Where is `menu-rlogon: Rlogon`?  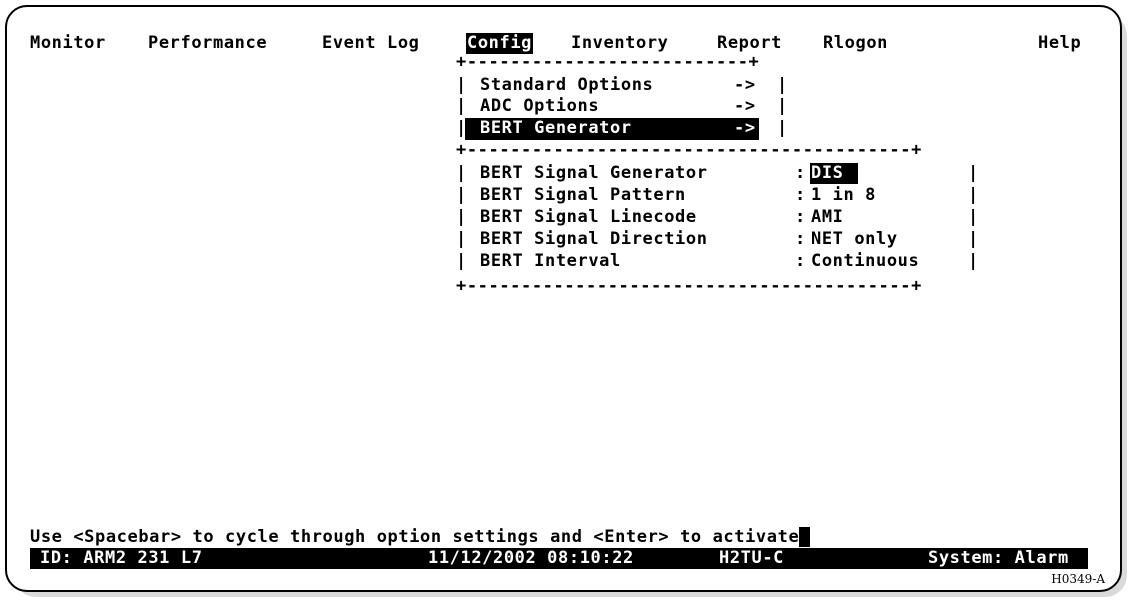
menu-rlogon: Rlogon is located at coordinates (855, 43).